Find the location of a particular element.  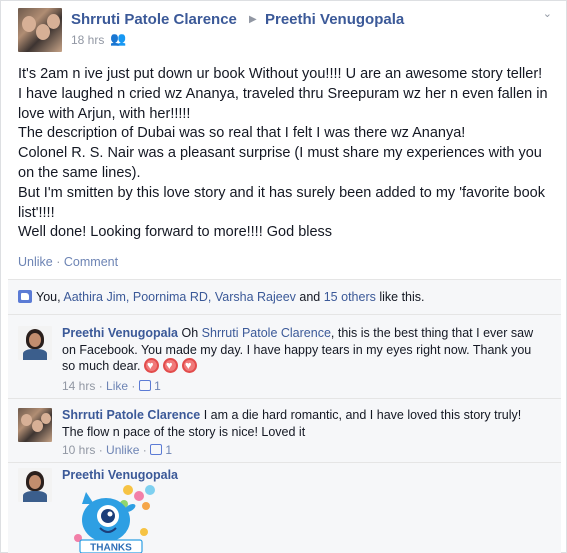

comment-text: Oh is located at coordinates (190, 333).